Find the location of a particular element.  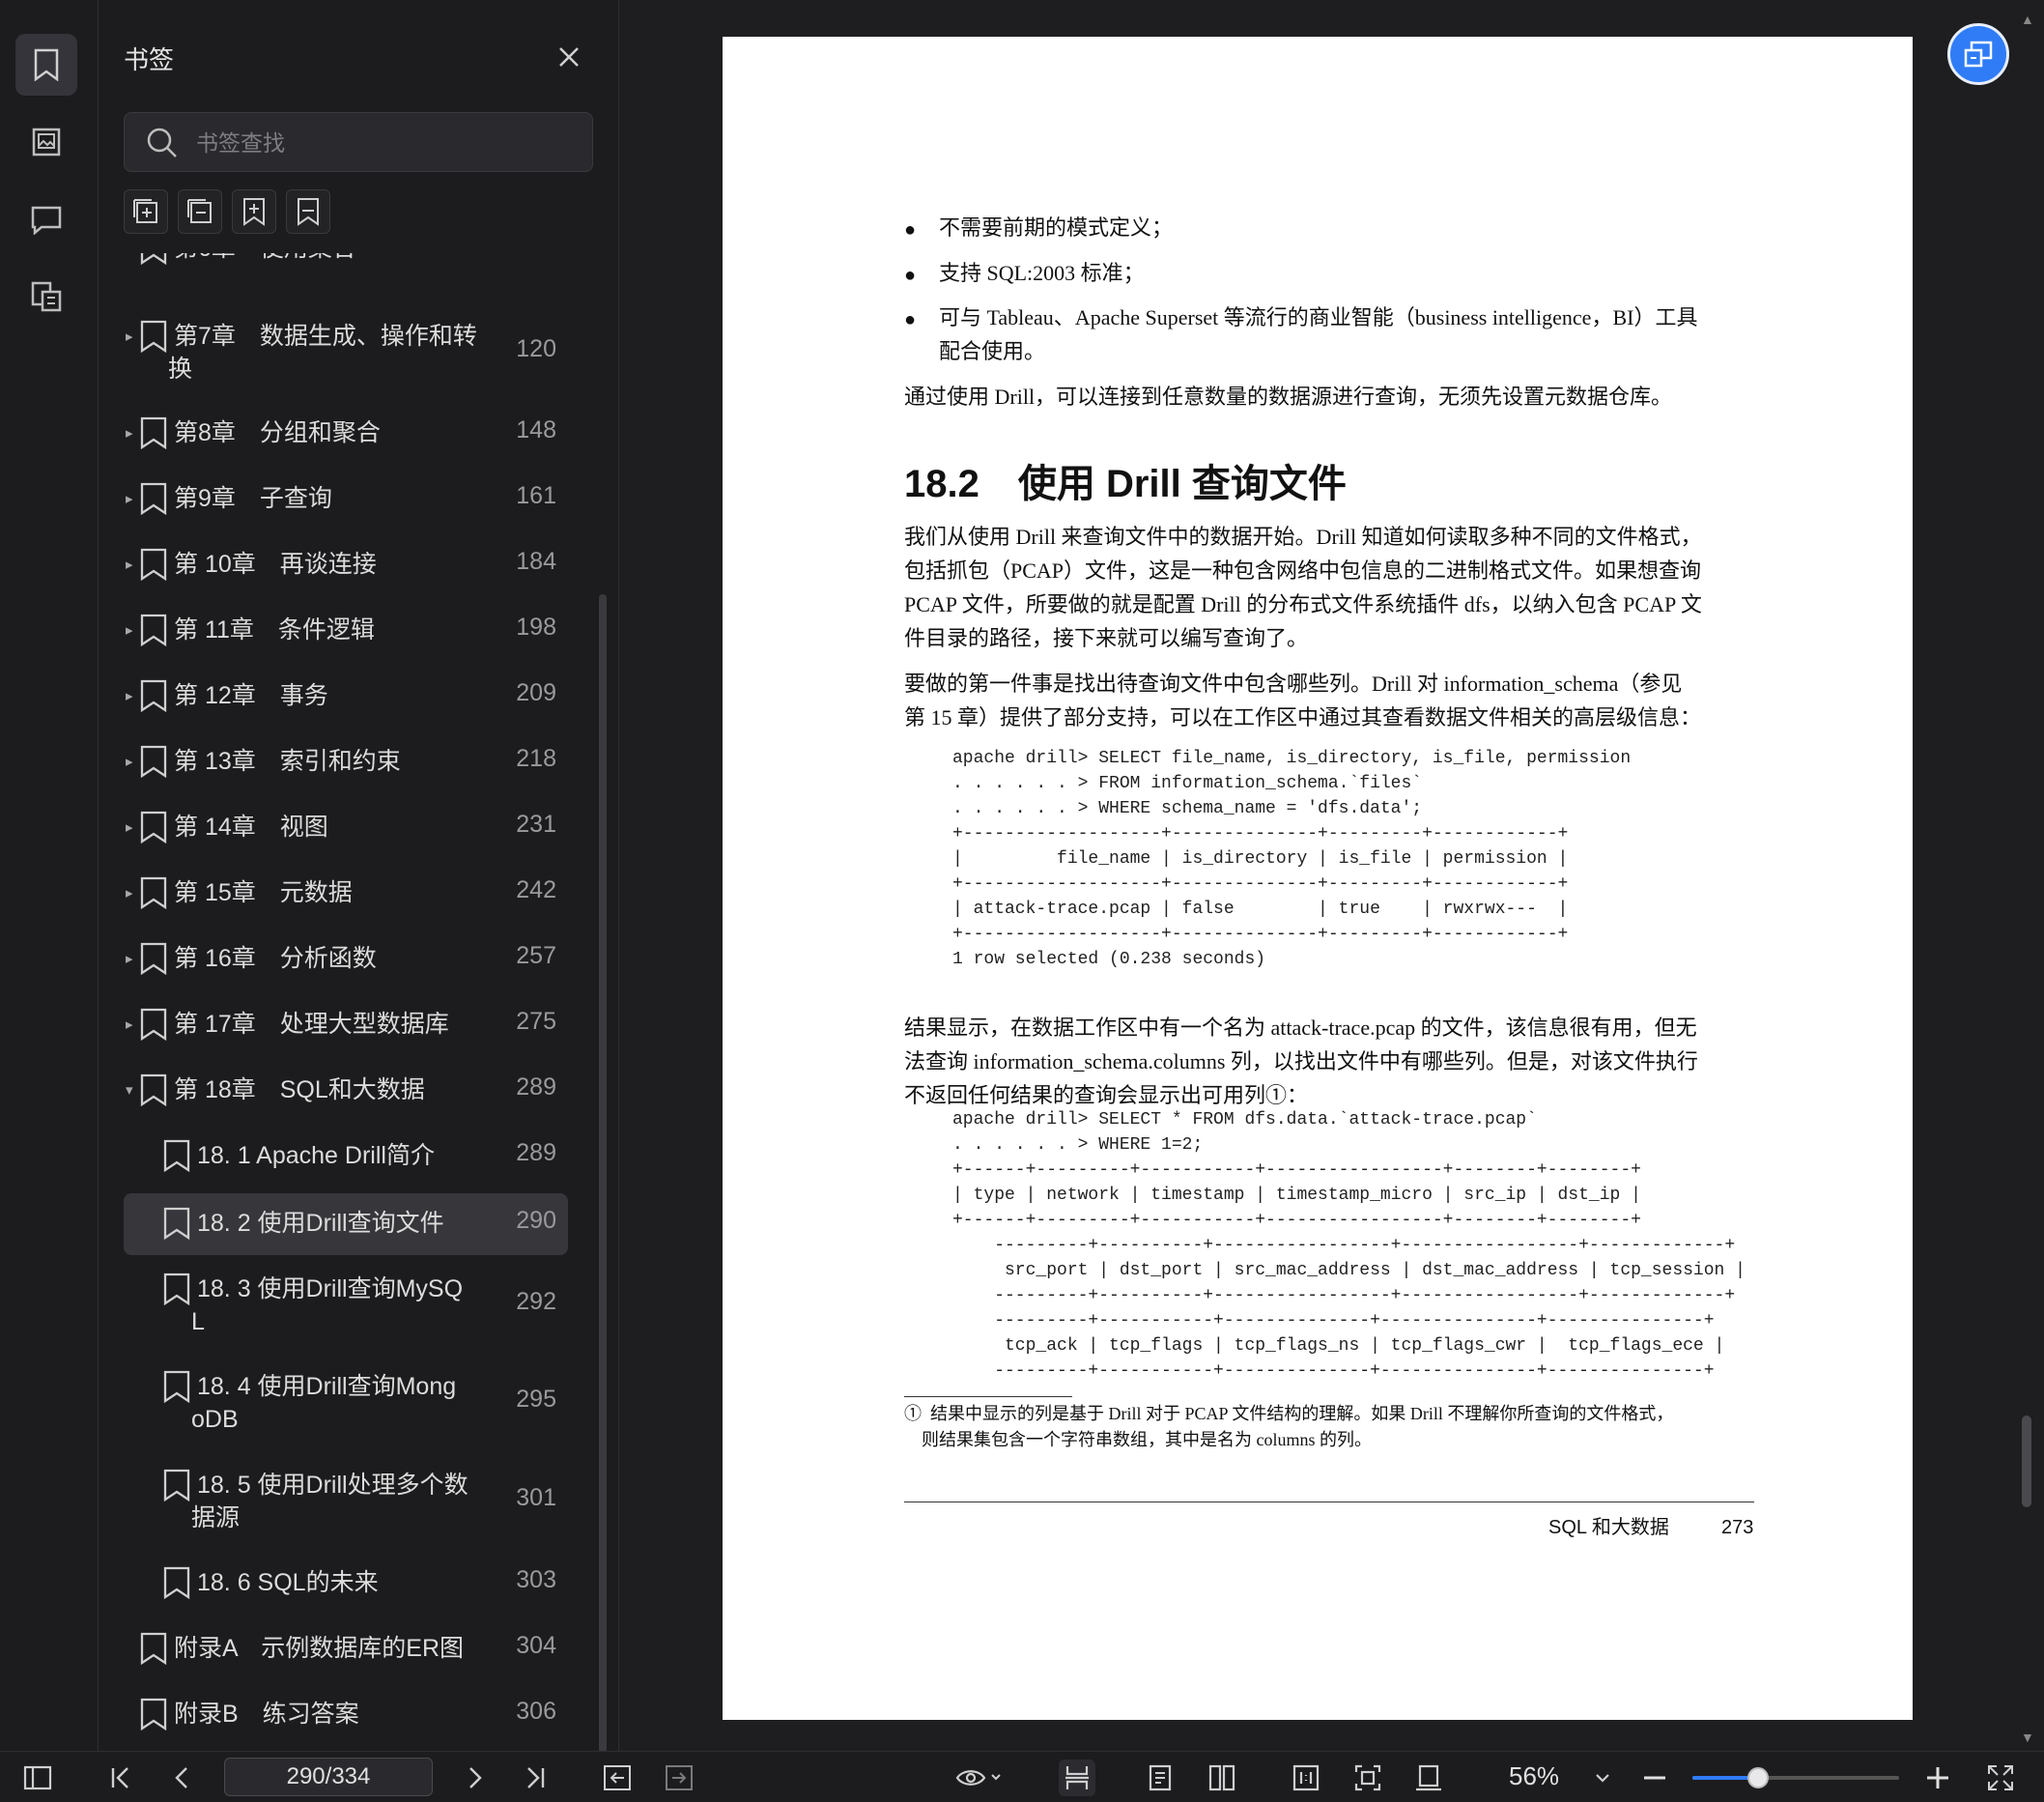

expand-all-button is located at coordinates (146, 211).